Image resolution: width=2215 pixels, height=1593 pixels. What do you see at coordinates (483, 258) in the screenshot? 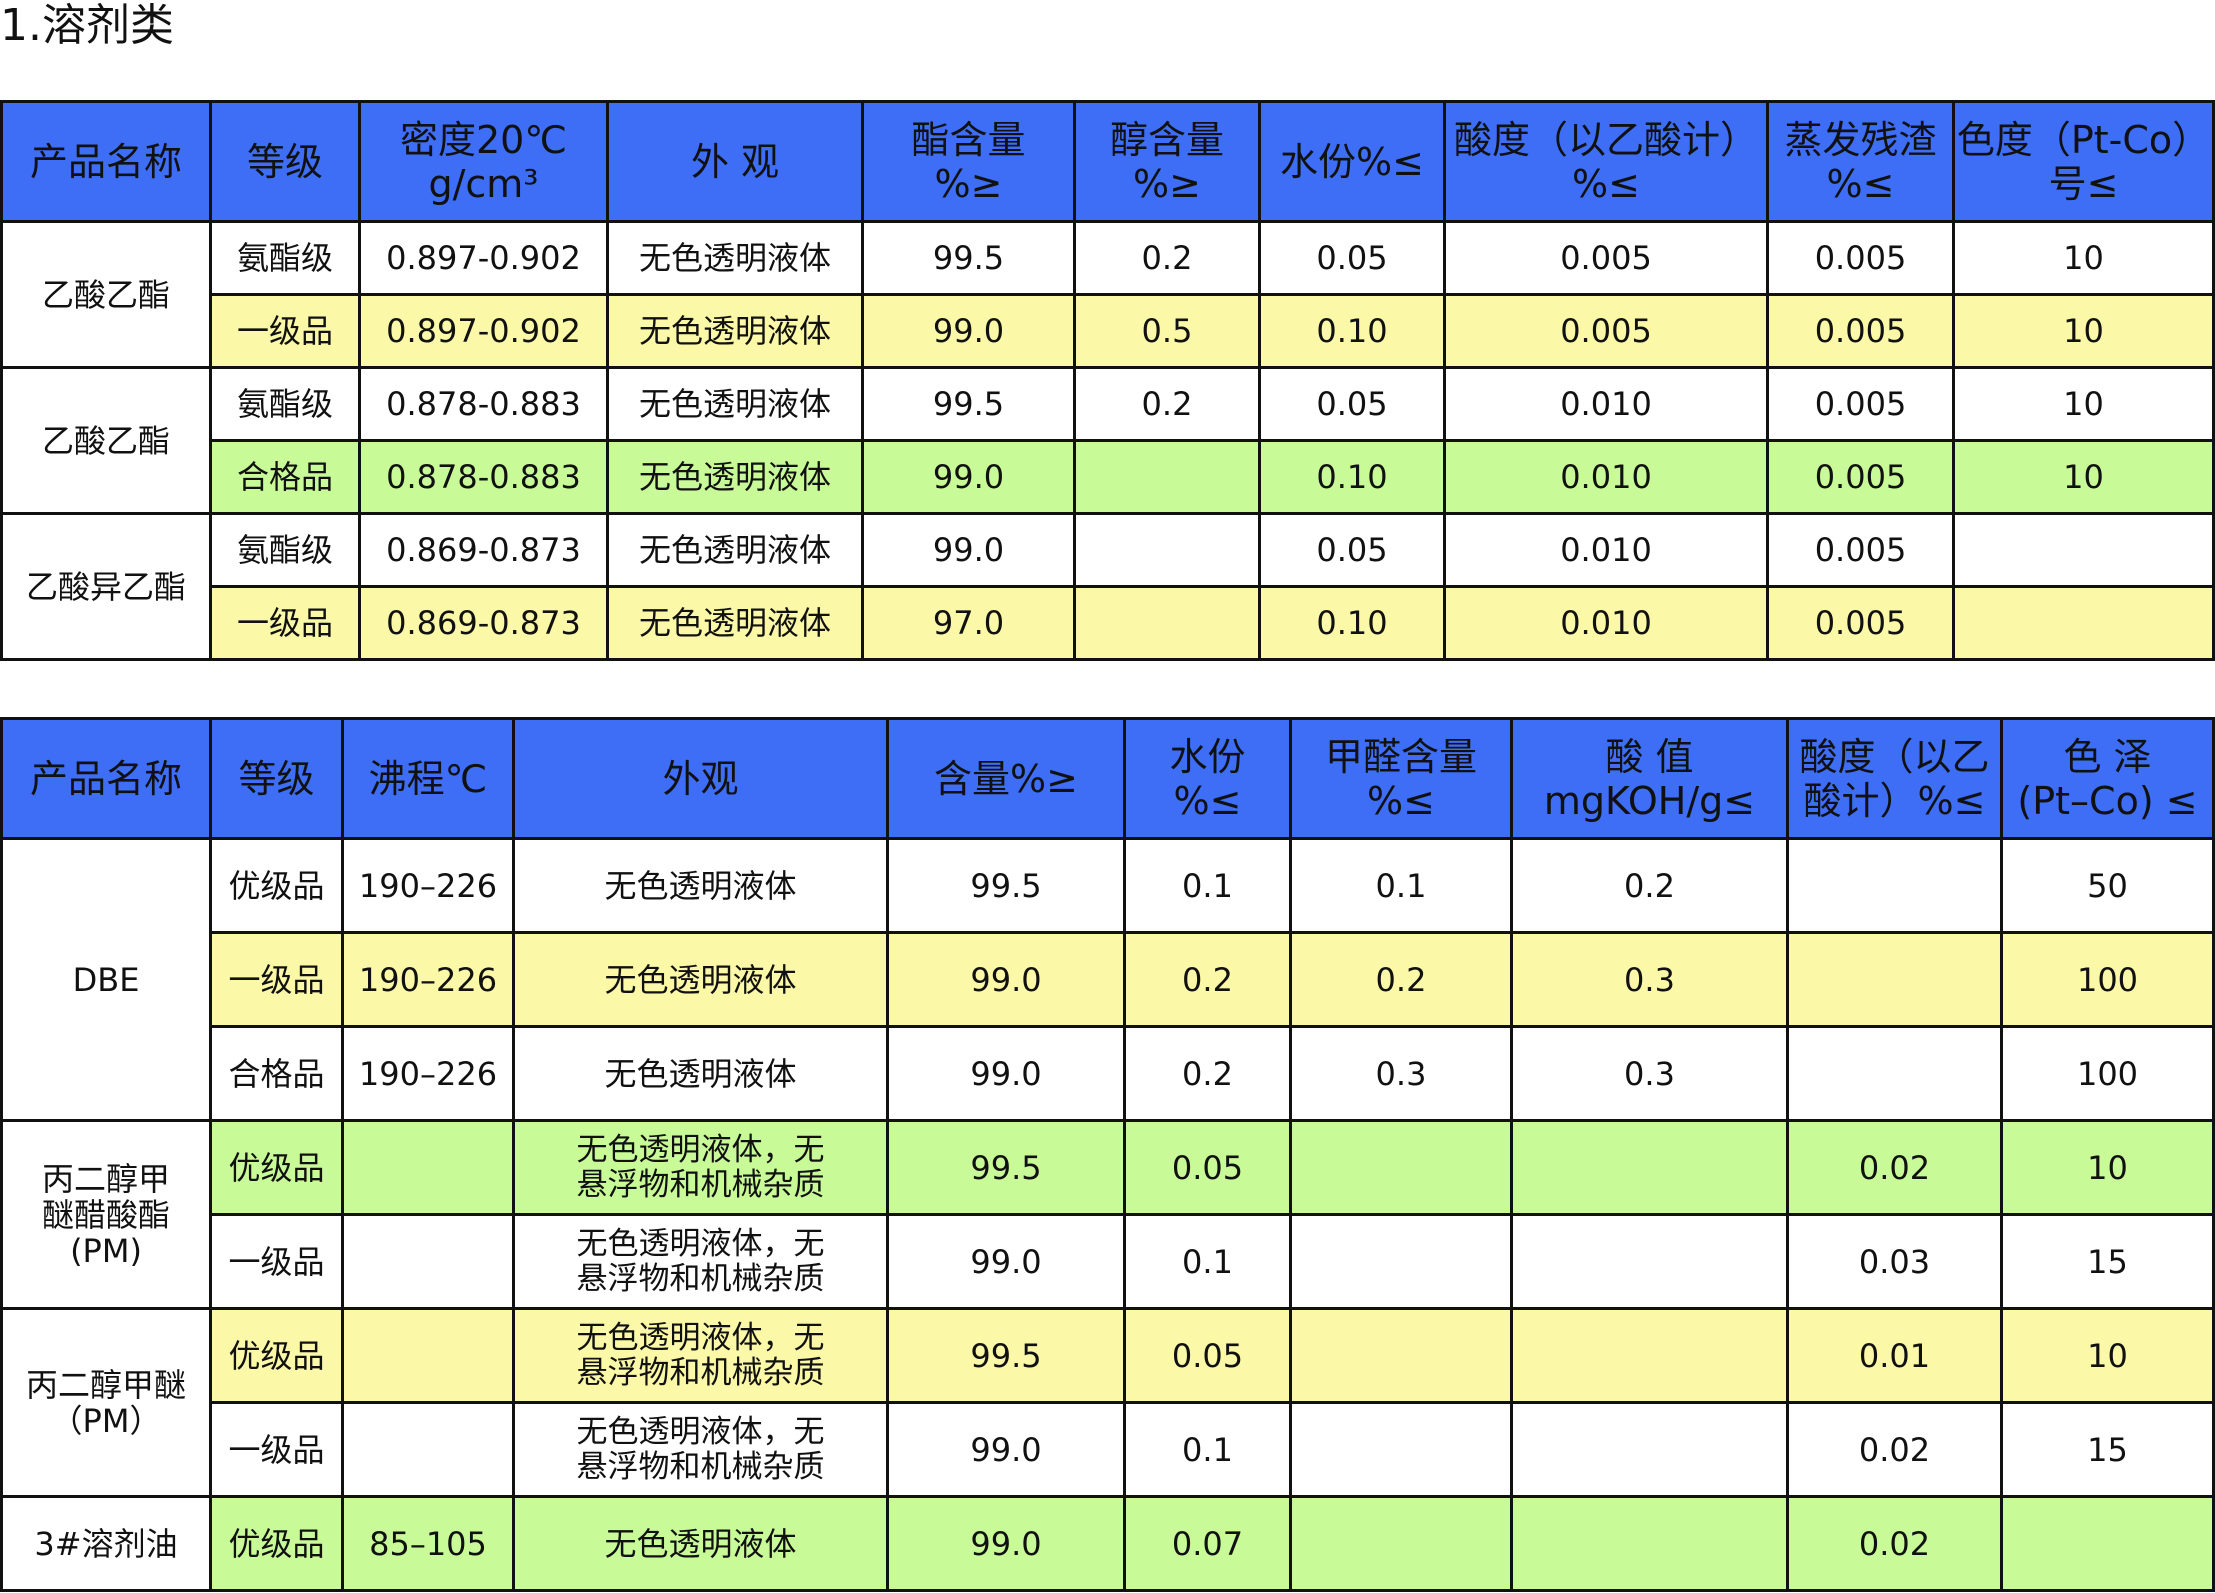
I see `table-cell: 0.897-0.902` at bounding box center [483, 258].